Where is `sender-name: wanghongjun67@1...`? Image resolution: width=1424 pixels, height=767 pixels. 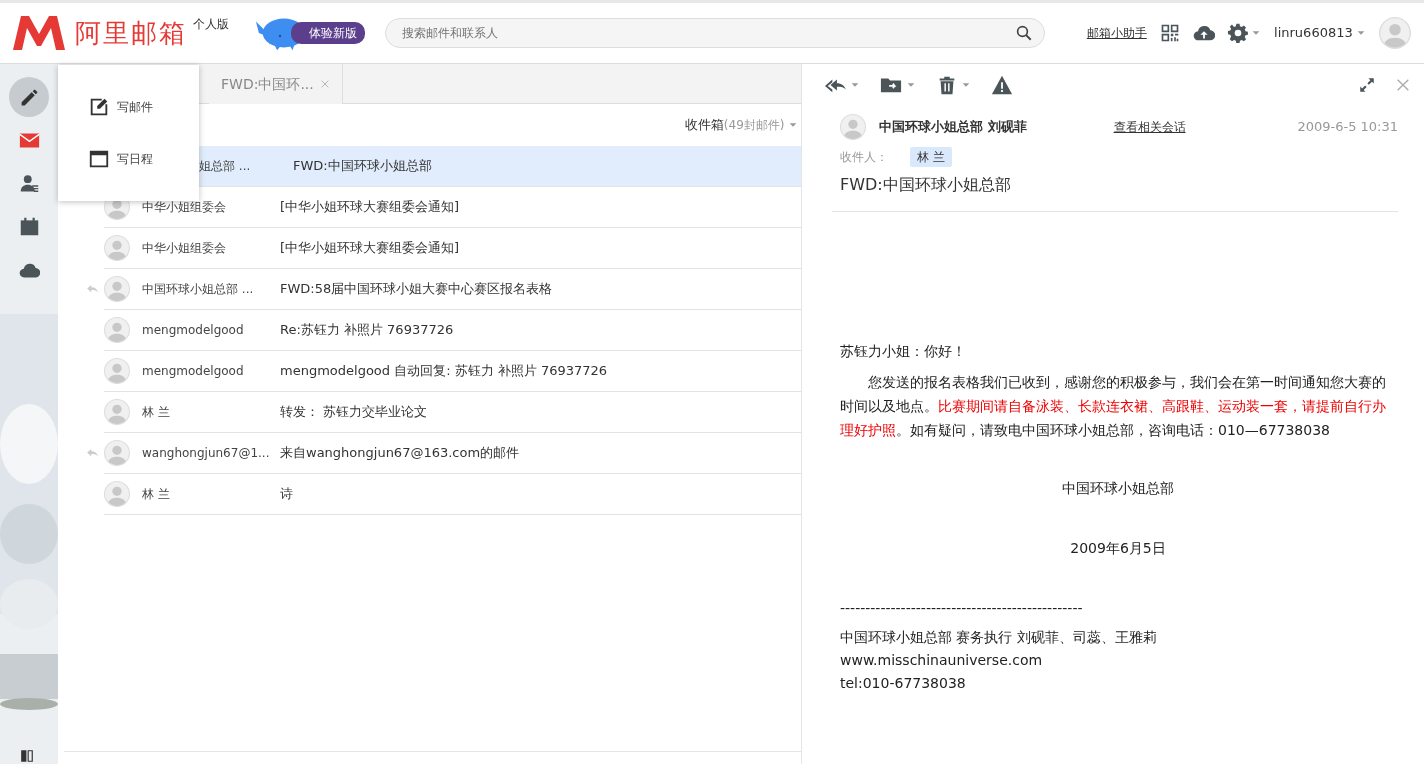 sender-name: wanghongjun67@1... is located at coordinates (206, 453).